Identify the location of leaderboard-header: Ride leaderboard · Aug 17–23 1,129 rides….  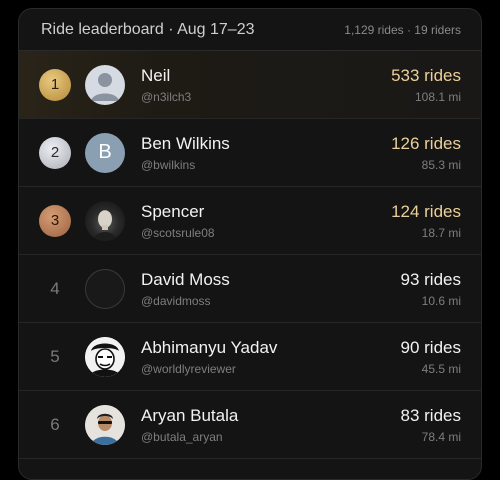
(250, 30).